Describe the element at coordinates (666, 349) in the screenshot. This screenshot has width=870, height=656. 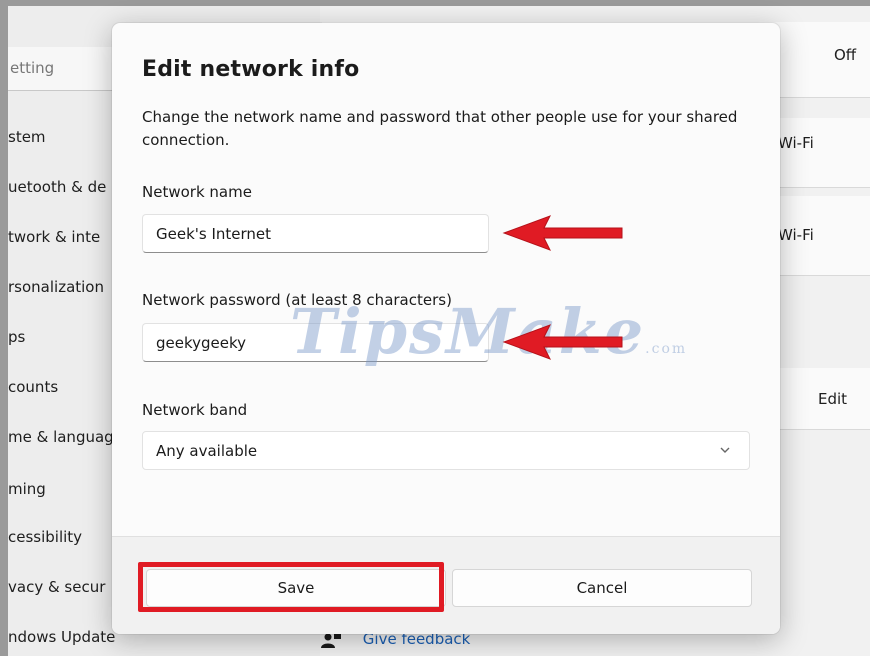
I see `watermark-suffix: .com` at that location.